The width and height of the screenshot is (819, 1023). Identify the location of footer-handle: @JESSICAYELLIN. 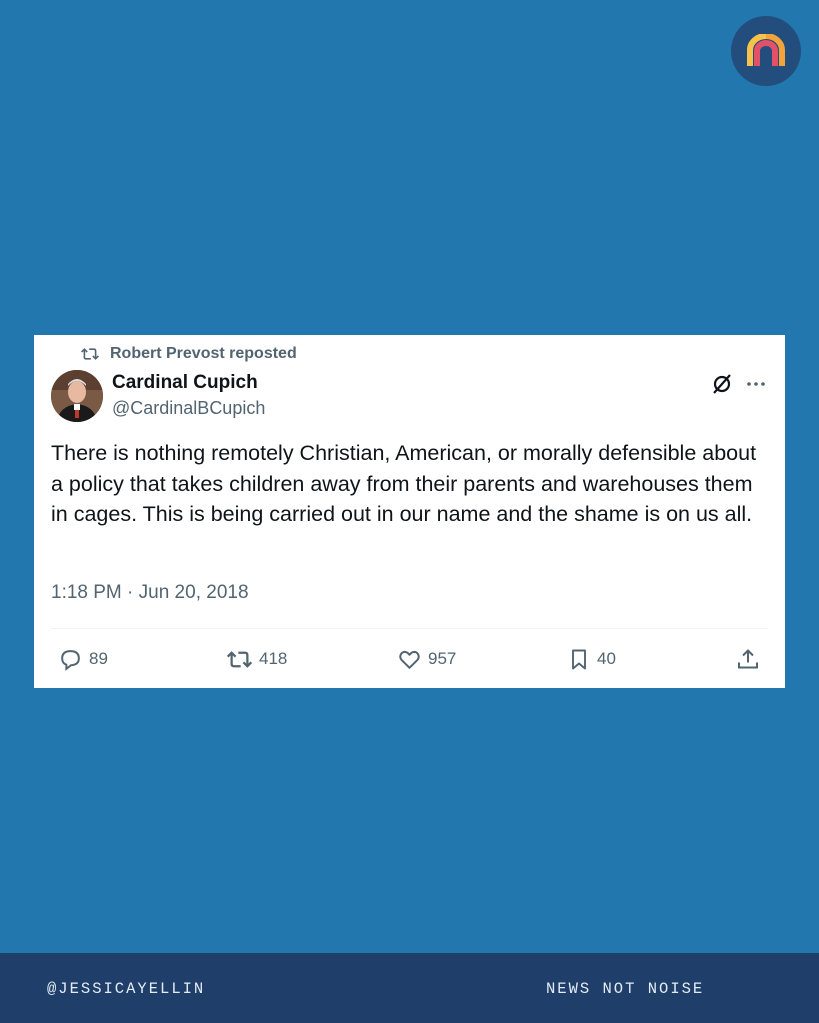
(126, 989).